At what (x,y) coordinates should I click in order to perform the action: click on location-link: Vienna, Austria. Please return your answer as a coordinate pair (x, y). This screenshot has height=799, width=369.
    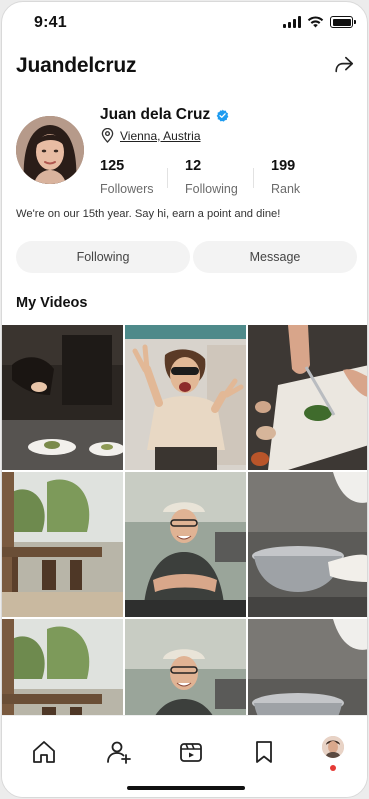
    Looking at the image, I should click on (160, 136).